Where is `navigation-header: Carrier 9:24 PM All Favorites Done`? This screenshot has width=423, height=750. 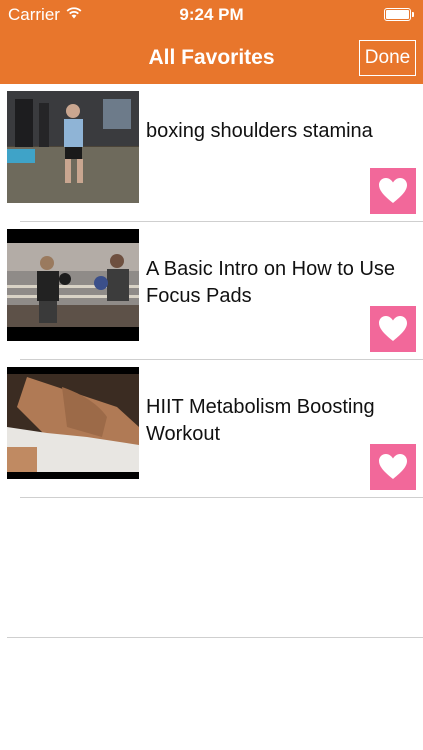
navigation-header: Carrier 9:24 PM All Favorites Done is located at coordinates (211, 42).